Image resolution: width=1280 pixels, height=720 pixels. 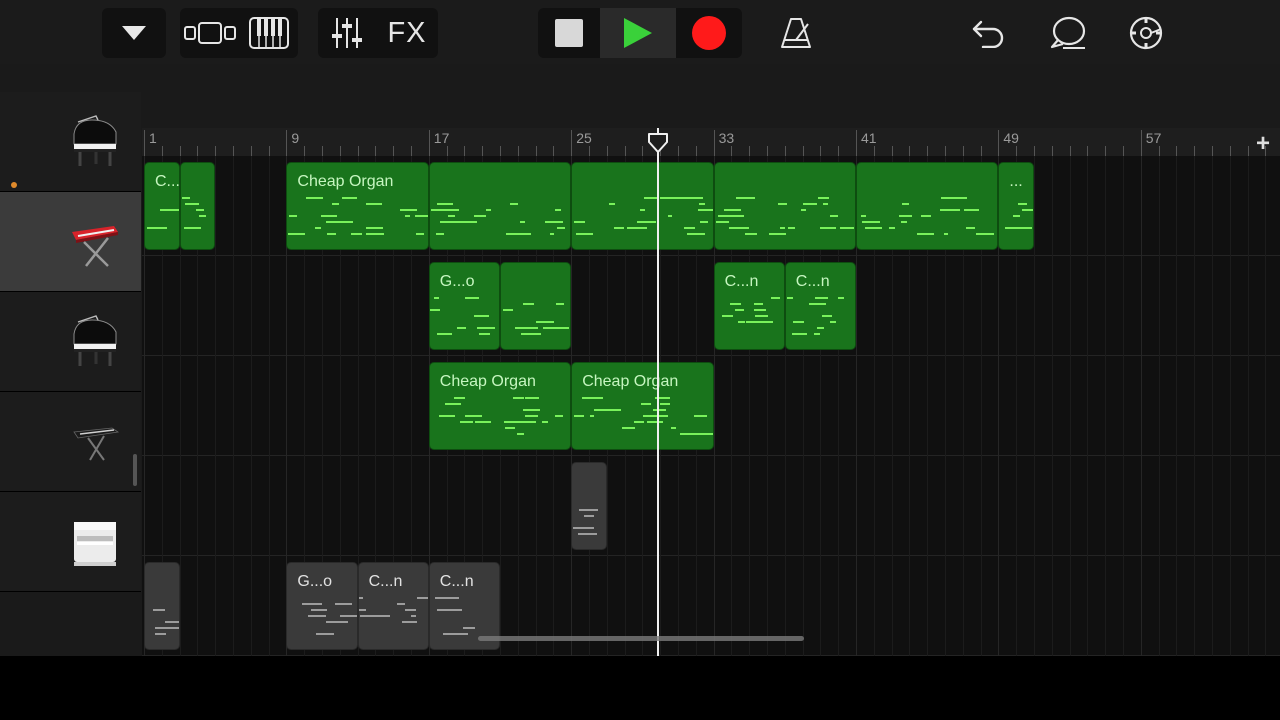 I want to click on upright-organ-icon, so click(x=95, y=542).